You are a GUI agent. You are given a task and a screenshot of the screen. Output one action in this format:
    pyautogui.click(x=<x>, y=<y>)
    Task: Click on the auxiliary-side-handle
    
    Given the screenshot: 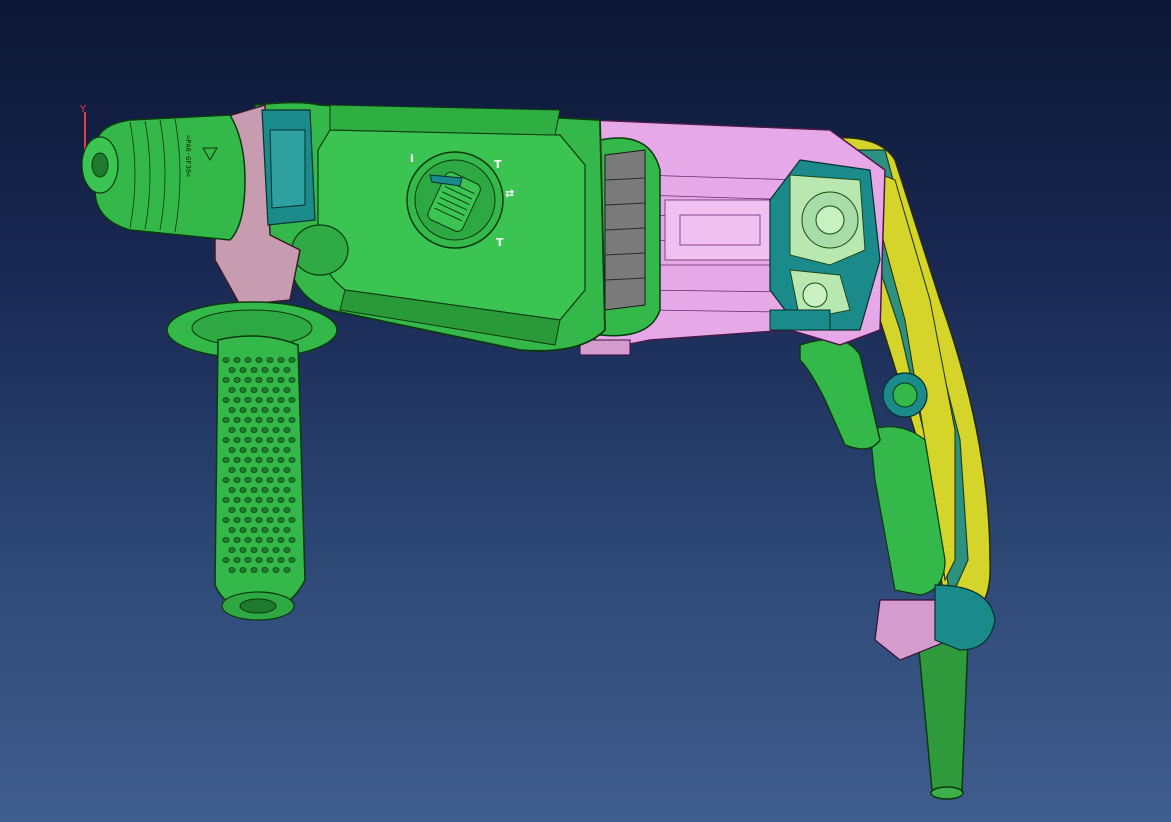 What is the action you would take?
    pyautogui.click(x=252, y=461)
    